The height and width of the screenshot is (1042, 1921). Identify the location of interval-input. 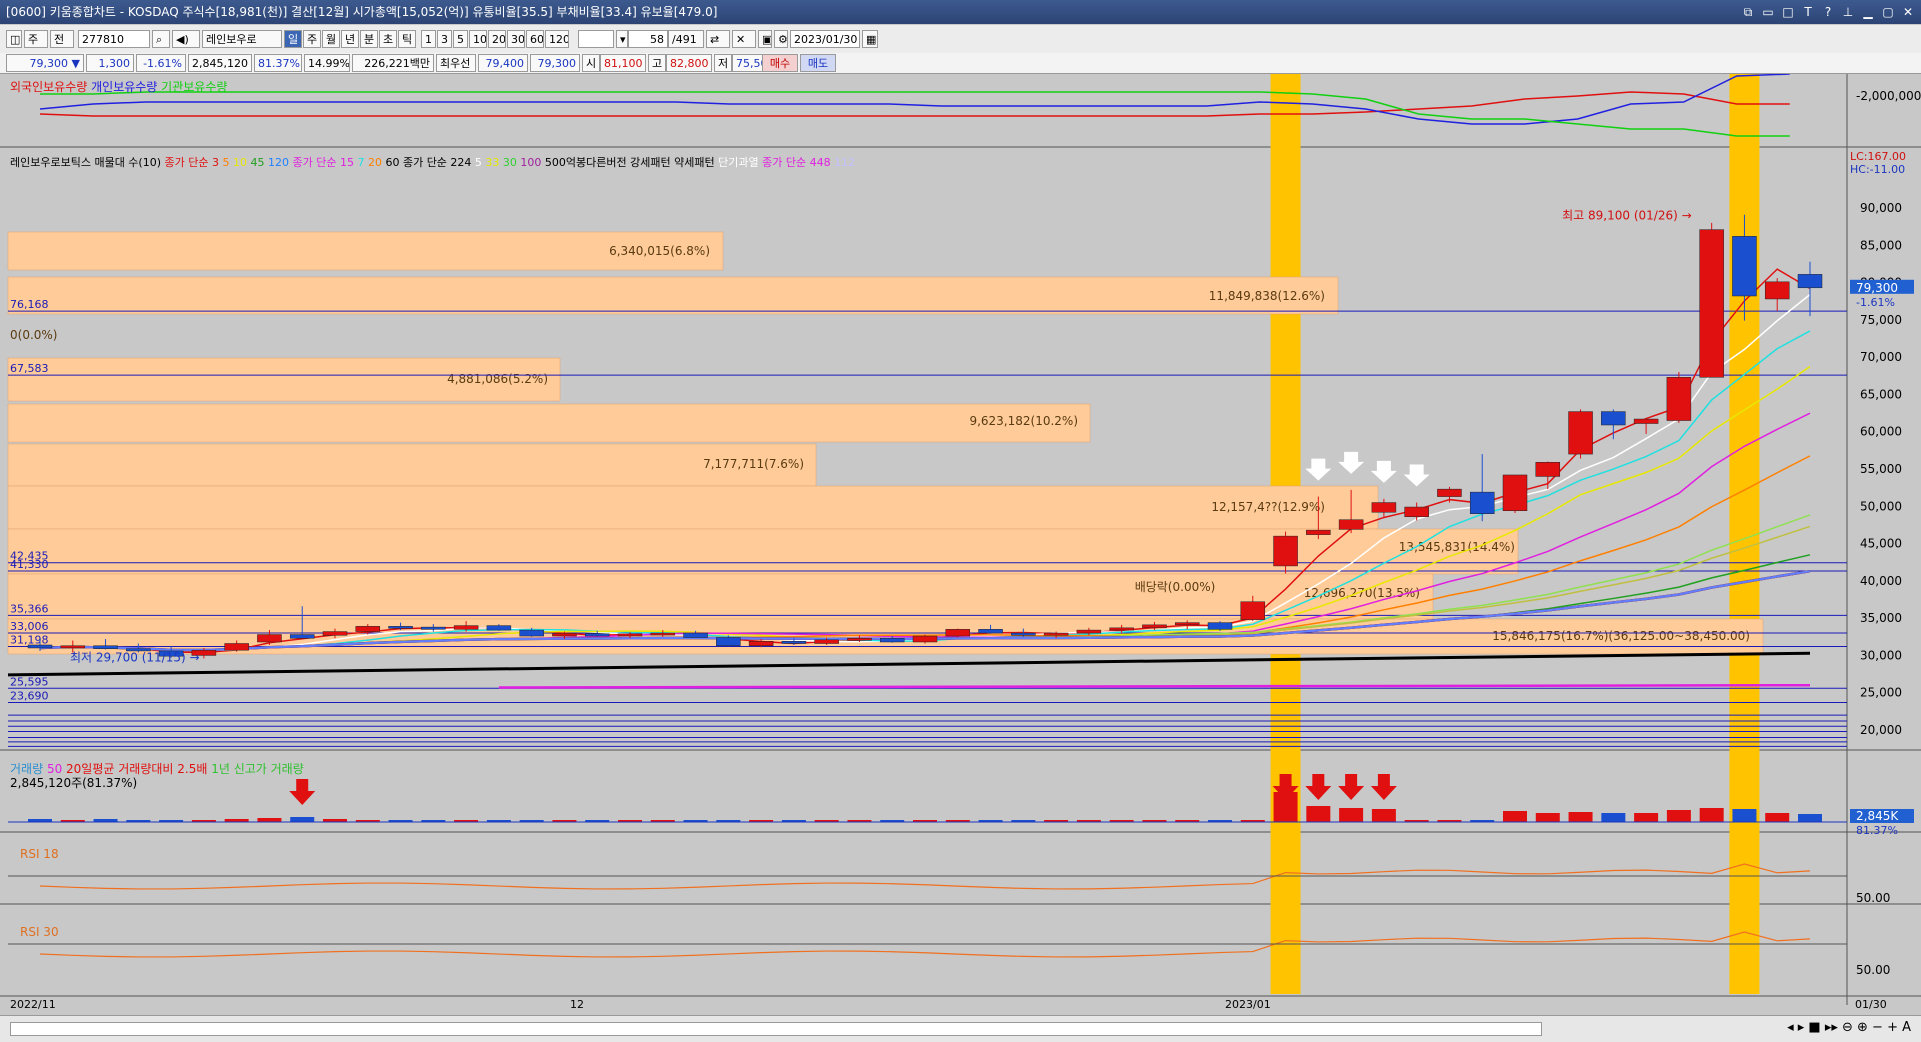
(596, 39).